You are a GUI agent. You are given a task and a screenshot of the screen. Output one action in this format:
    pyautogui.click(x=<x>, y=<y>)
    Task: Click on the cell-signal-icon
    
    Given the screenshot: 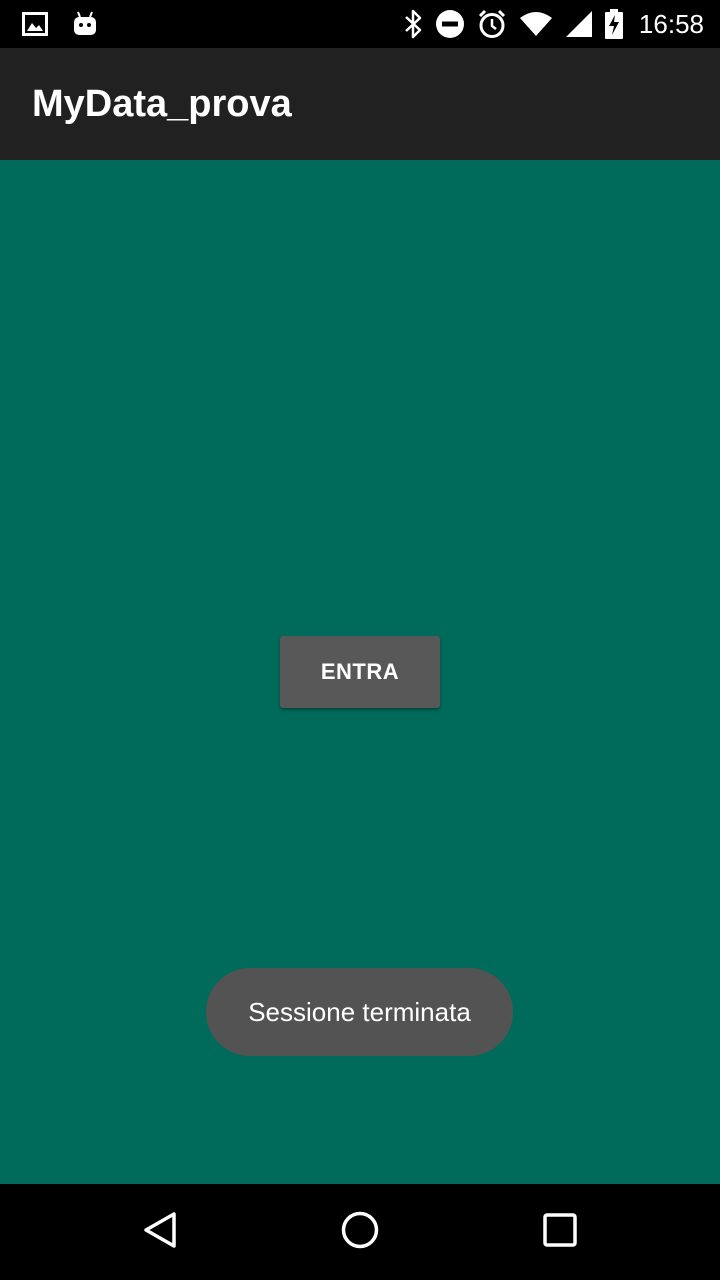 What is the action you would take?
    pyautogui.click(x=579, y=24)
    